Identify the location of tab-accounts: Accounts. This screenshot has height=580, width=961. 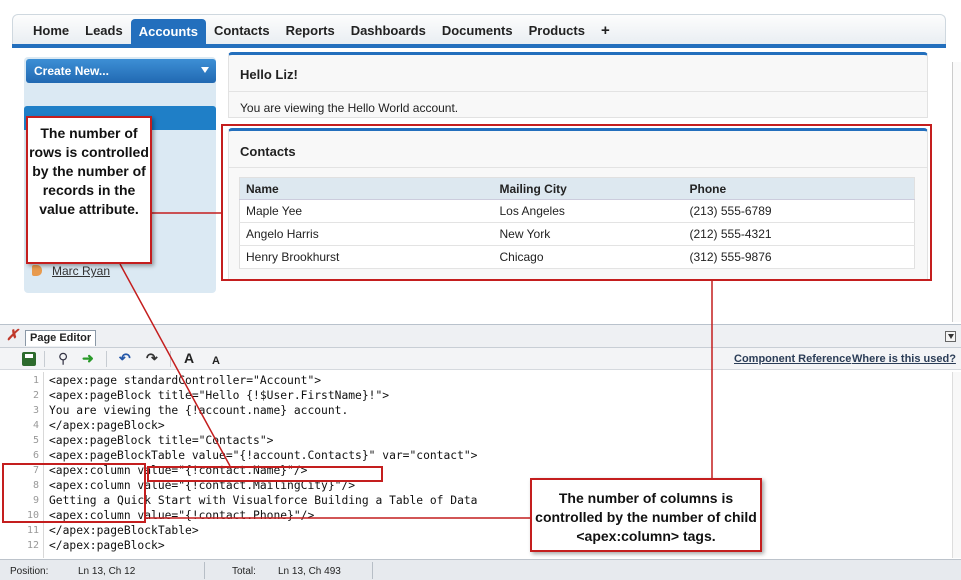
(168, 32).